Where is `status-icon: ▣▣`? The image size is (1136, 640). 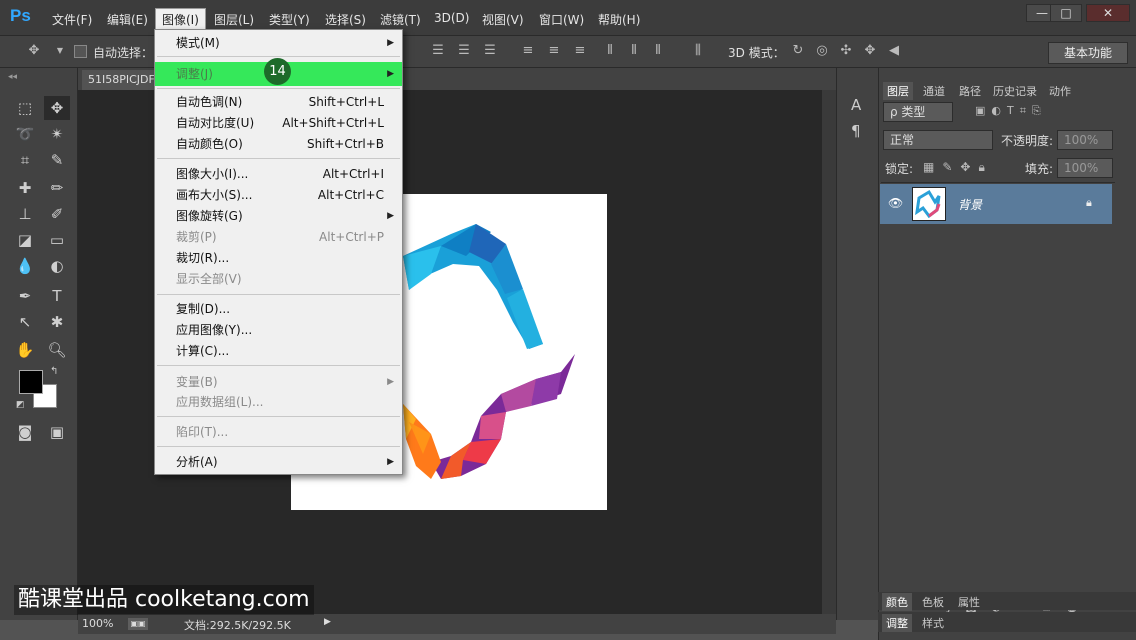 status-icon: ▣▣ is located at coordinates (138, 624).